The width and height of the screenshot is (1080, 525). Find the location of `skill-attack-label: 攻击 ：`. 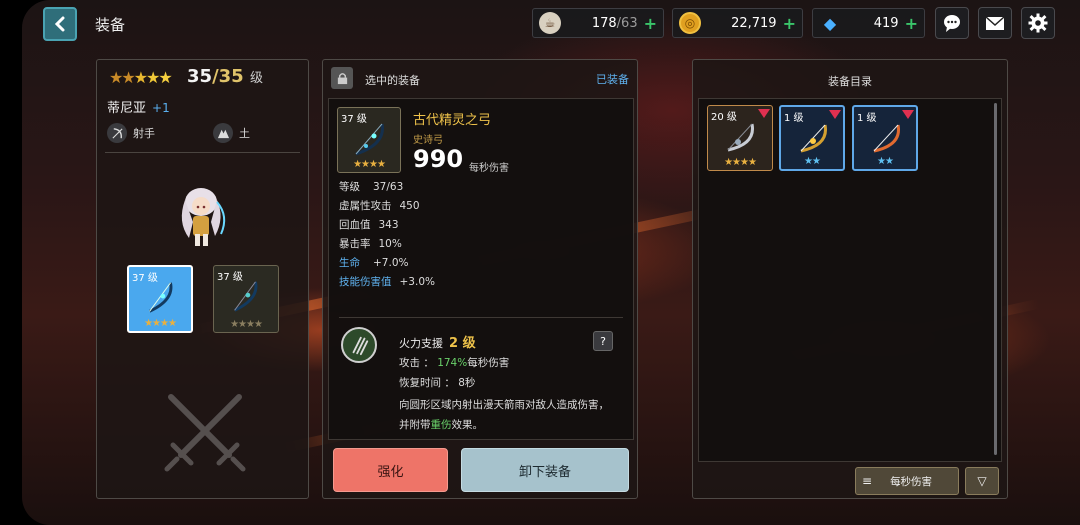

skill-attack-label: 攻击 ： is located at coordinates (416, 363).